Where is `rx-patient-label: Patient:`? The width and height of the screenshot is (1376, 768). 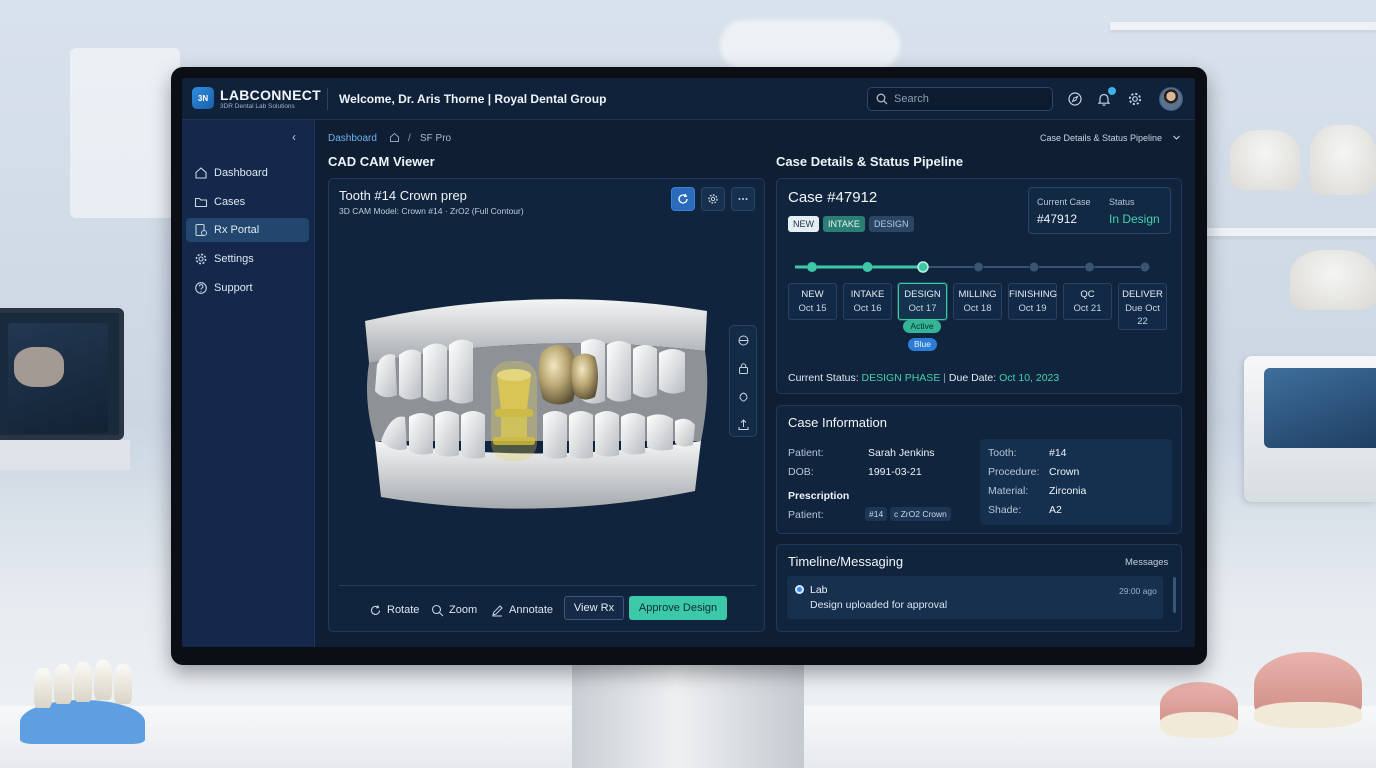 rx-patient-label: Patient: is located at coordinates (806, 515).